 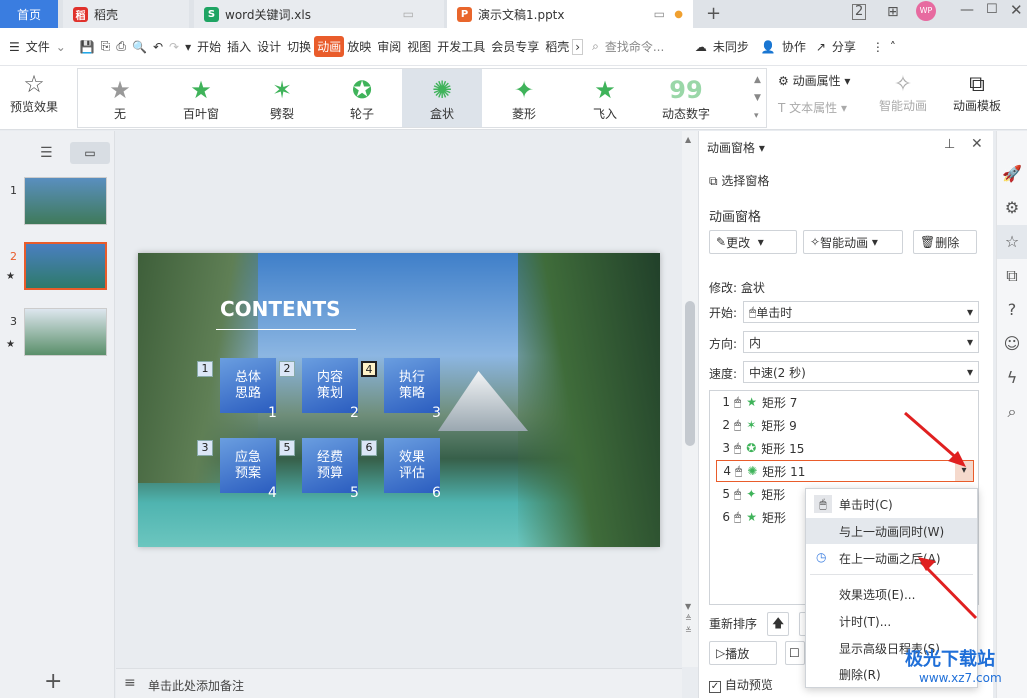 What do you see at coordinates (461, 46) in the screenshot?
I see `menu-developer: 开发工具` at bounding box center [461, 46].